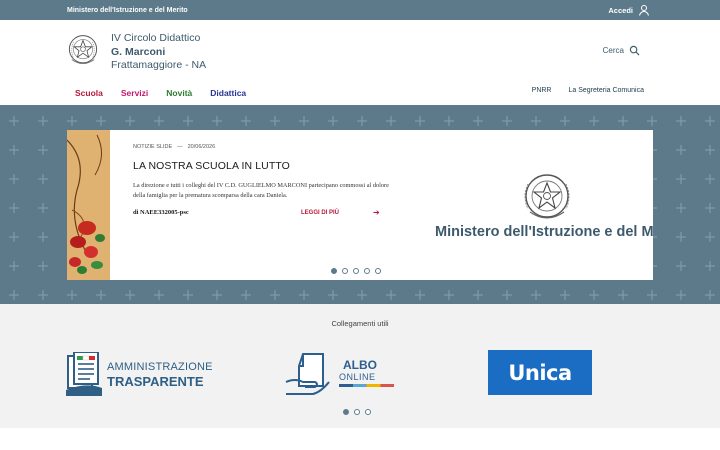 This screenshot has width=720, height=450. Describe the element at coordinates (155, 381) in the screenshot. I see `at-label-line2: TRASPARENTE` at that location.